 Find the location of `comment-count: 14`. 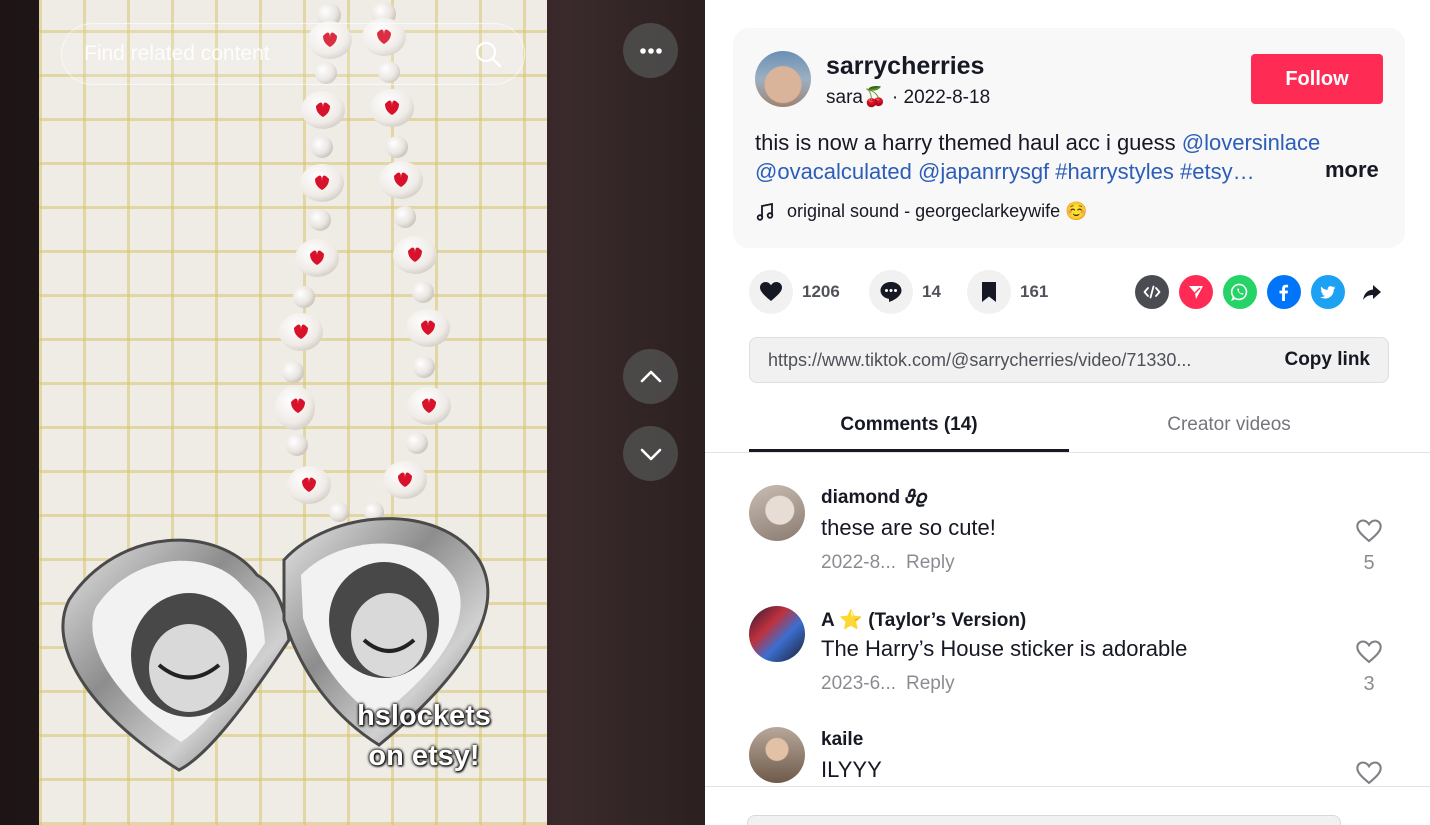

comment-count: 14 is located at coordinates (931, 291).